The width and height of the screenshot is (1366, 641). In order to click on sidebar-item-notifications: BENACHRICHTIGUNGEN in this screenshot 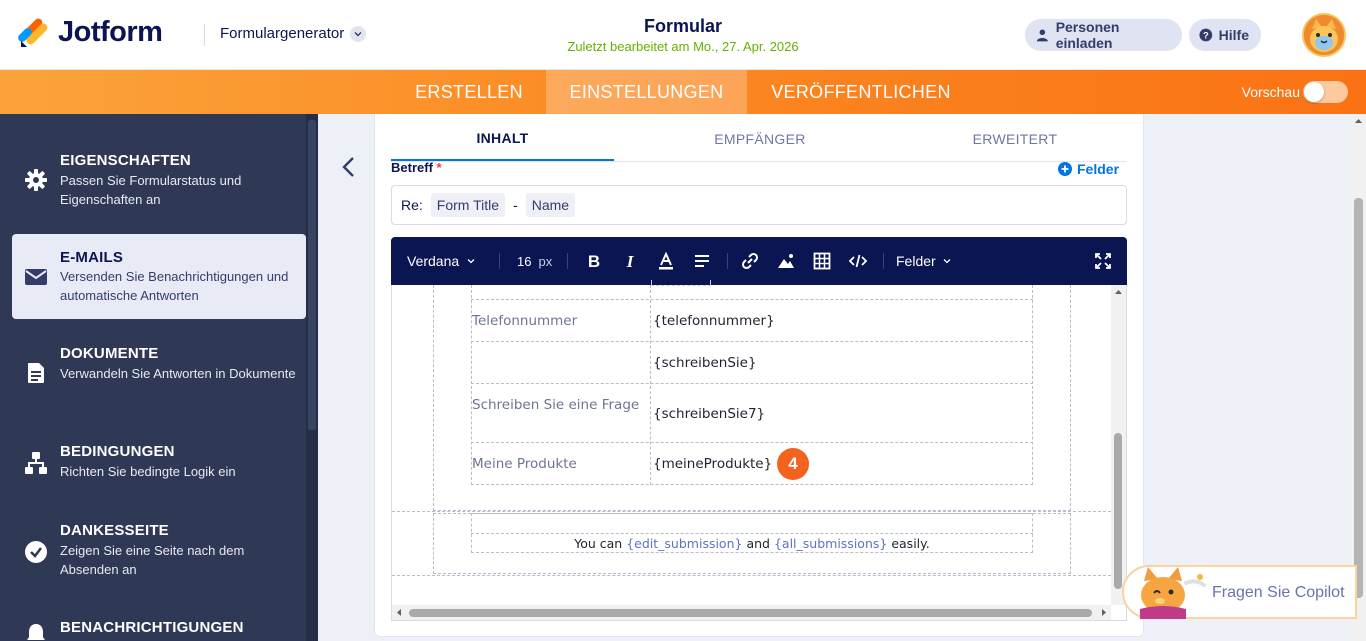, I will do `click(159, 623)`.